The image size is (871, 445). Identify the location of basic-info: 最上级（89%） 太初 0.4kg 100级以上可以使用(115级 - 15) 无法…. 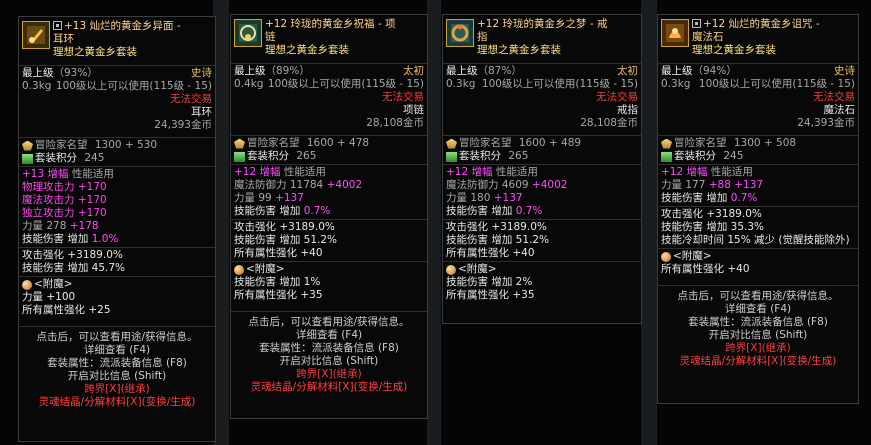
(329, 97).